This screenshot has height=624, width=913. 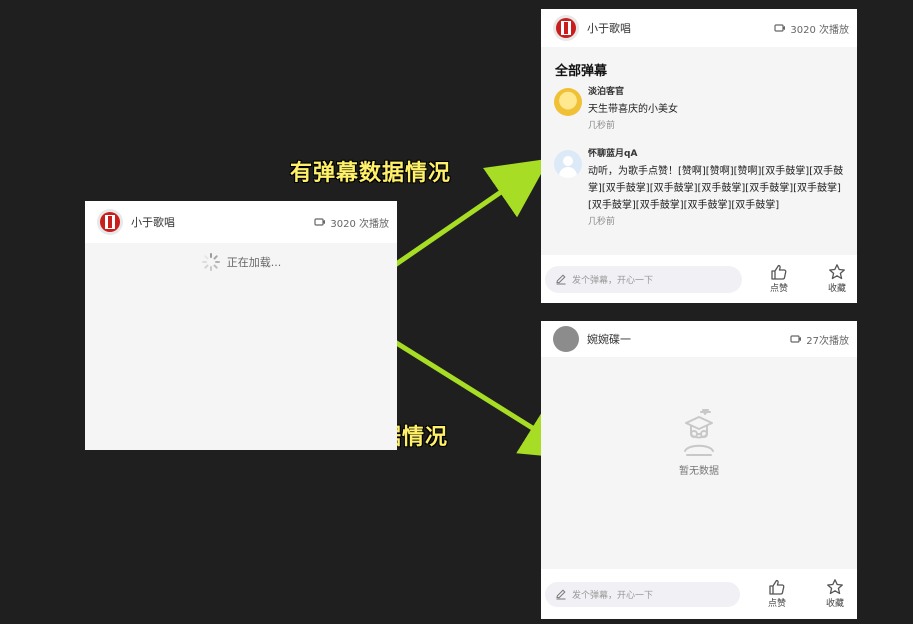 I want to click on empty-state-icon, so click(x=699, y=432).